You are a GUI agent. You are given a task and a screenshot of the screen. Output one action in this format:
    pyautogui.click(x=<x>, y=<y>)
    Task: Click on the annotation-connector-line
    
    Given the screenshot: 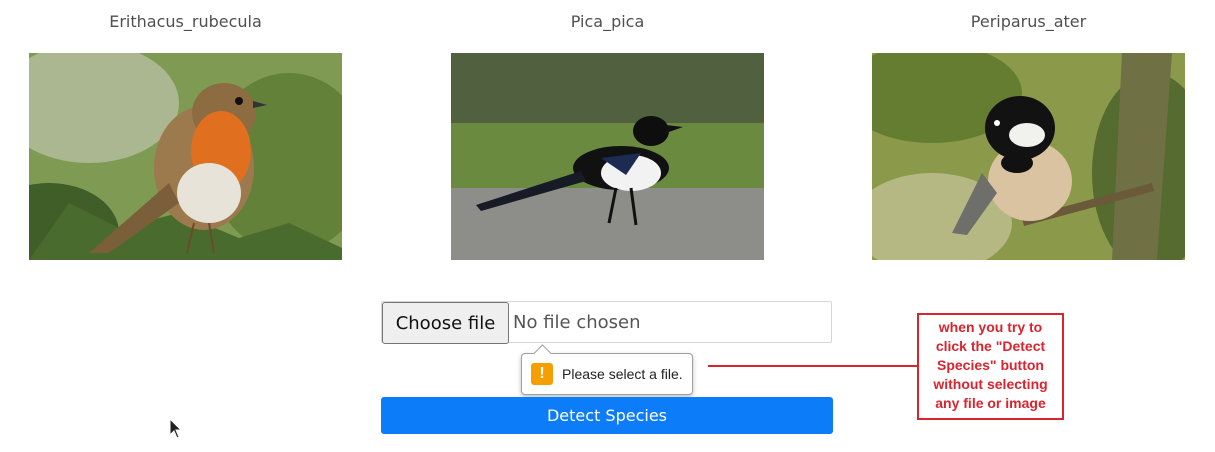 What is the action you would take?
    pyautogui.click(x=813, y=366)
    